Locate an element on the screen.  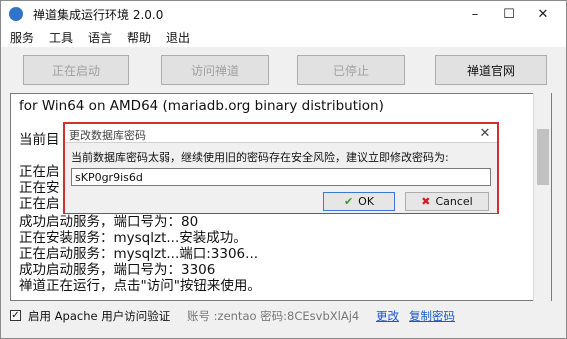
new-password-input is located at coordinates (281, 177).